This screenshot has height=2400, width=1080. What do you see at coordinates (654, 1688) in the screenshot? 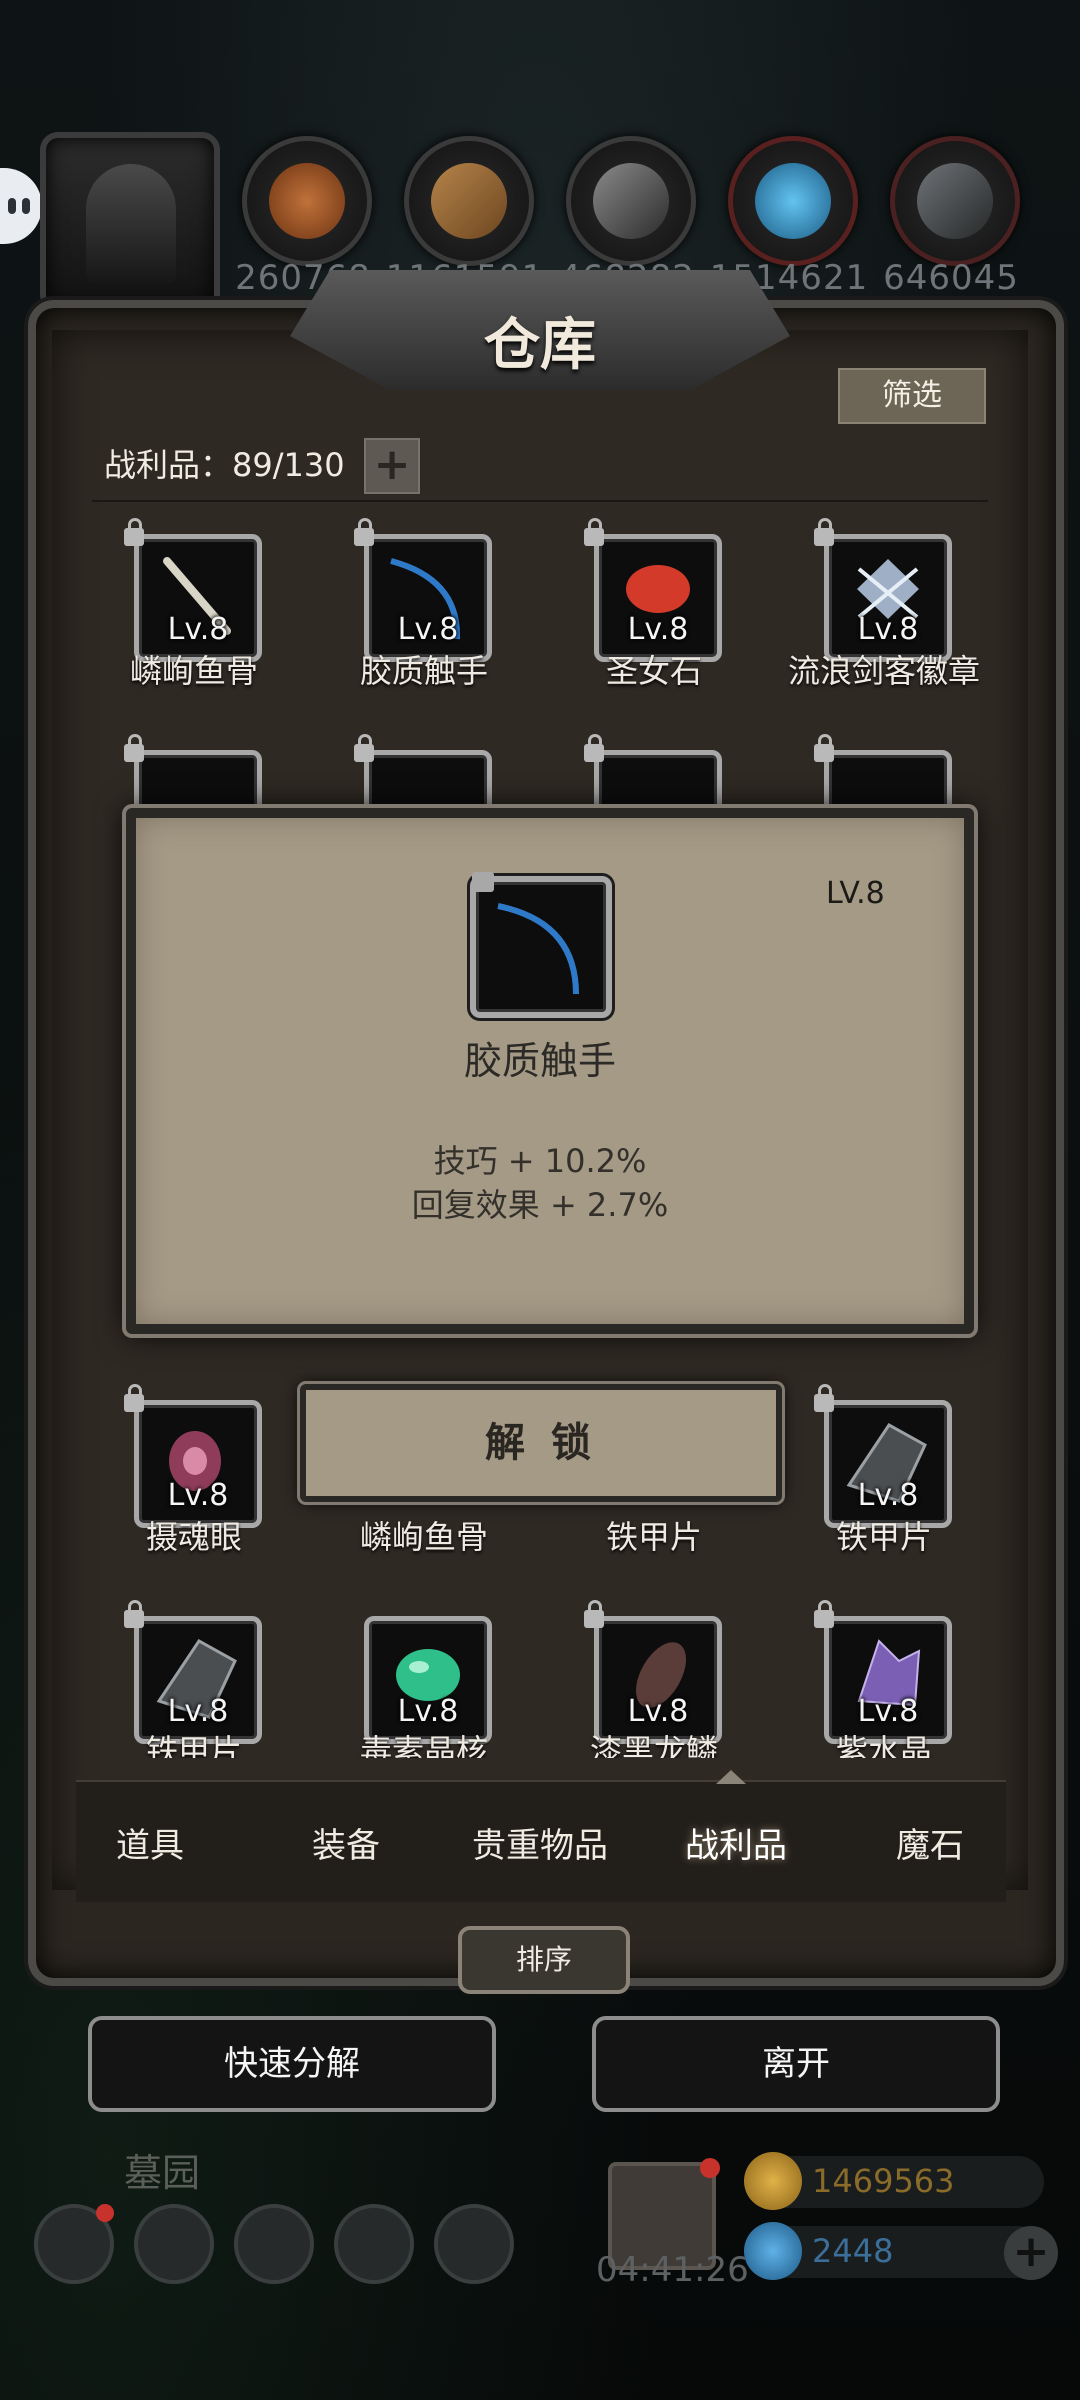
I see `item-slot: Lv.8 漆黑龙鳞` at bounding box center [654, 1688].